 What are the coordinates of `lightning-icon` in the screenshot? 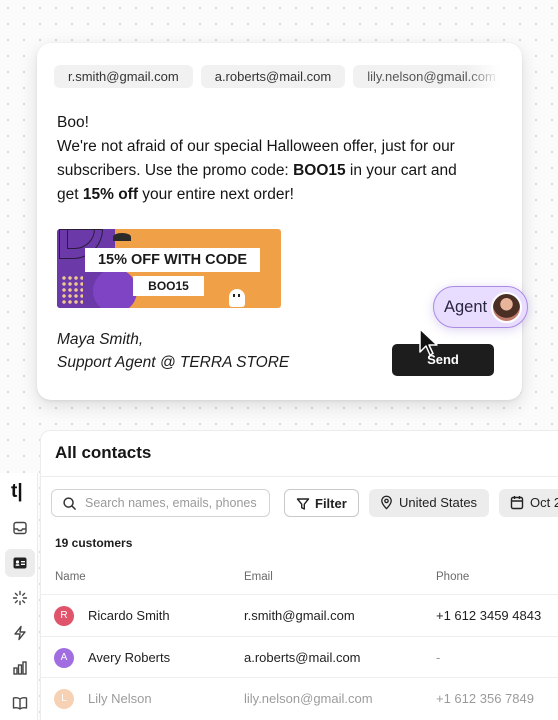 It's located at (20, 633).